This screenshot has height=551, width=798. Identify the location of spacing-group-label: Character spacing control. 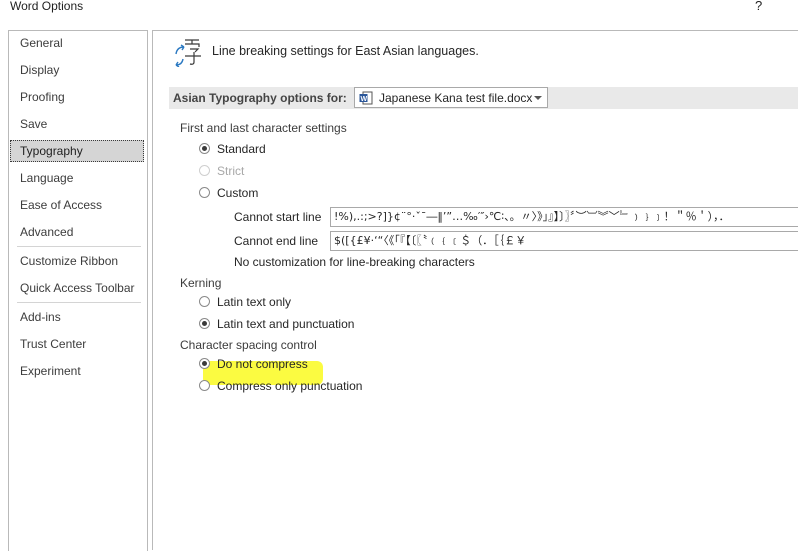
(248, 345).